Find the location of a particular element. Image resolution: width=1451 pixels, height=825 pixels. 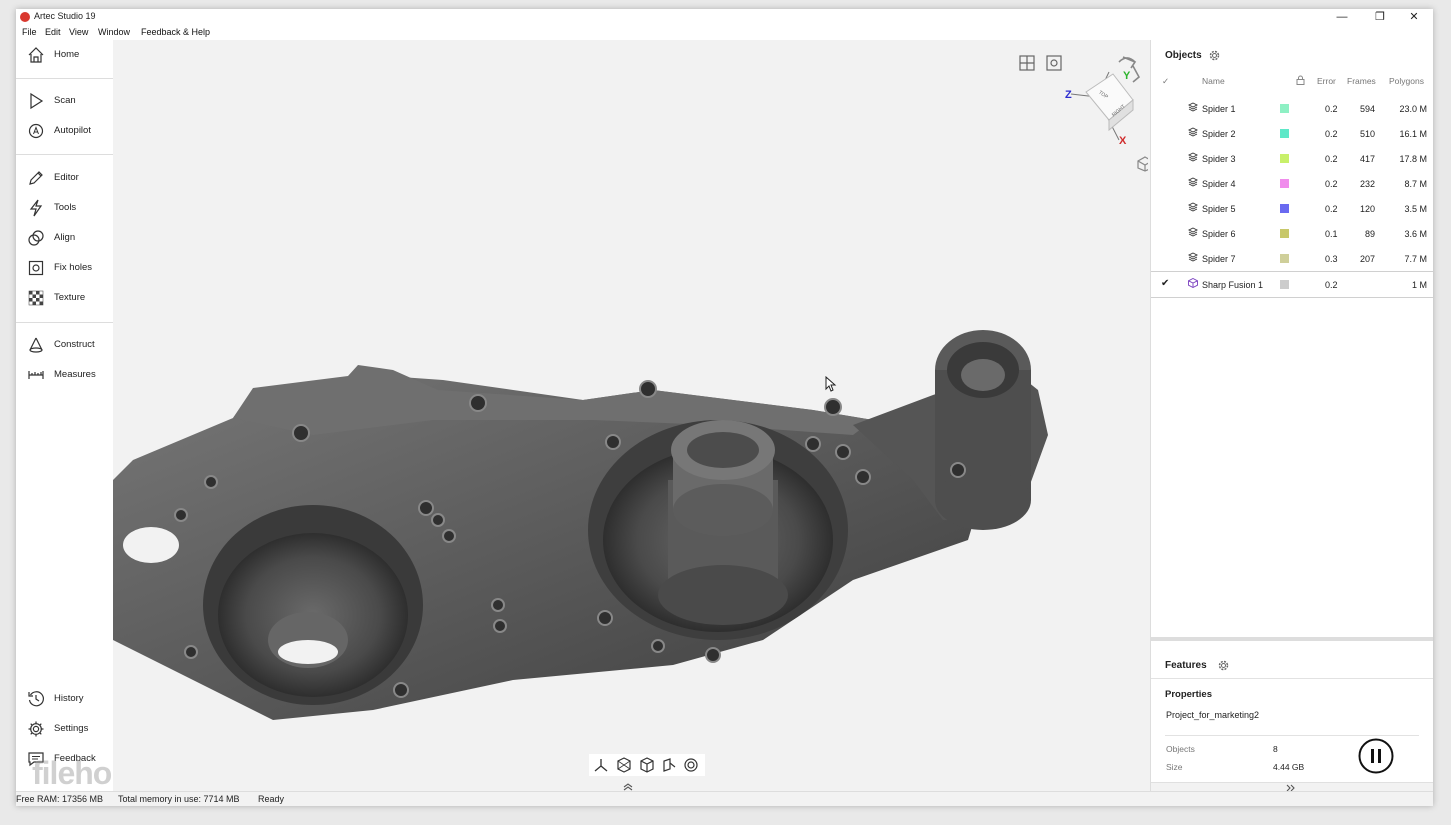

menu-feedback-help: Feedback & Help is located at coordinates (175, 32).